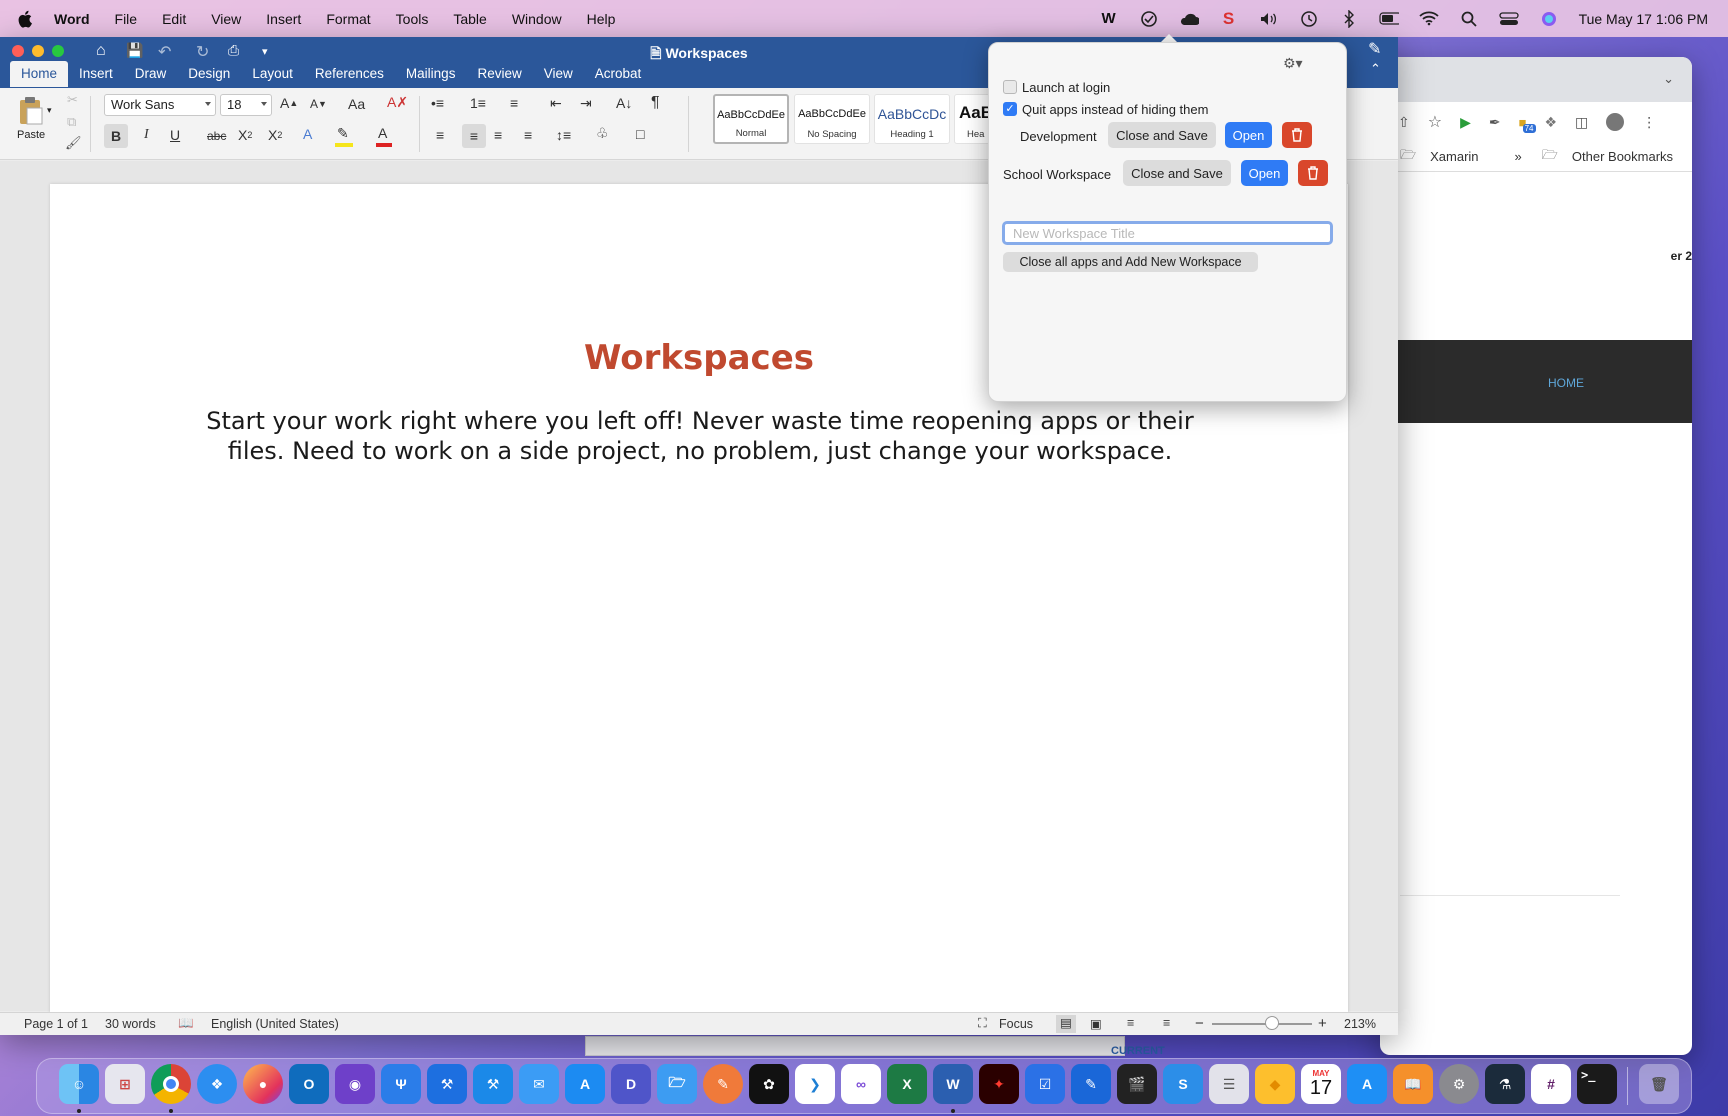 The width and height of the screenshot is (1728, 1116). I want to click on decrease-indent-icon: ⇤, so click(556, 103).